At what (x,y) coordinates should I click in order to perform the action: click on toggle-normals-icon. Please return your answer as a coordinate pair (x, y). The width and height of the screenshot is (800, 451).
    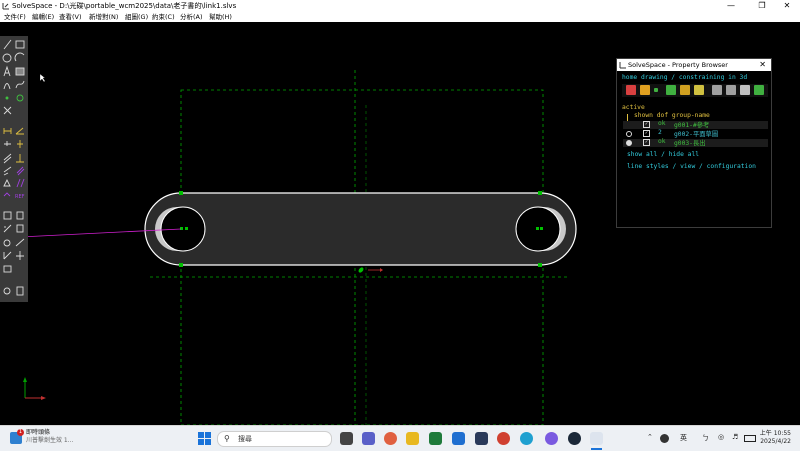
    Looking at the image, I should click on (645, 90).